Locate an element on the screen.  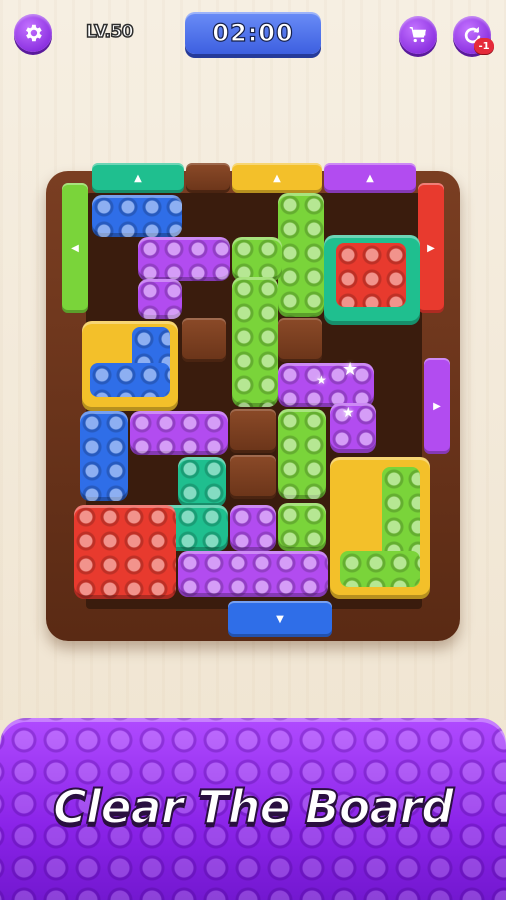
gear-icon is located at coordinates (34, 33).